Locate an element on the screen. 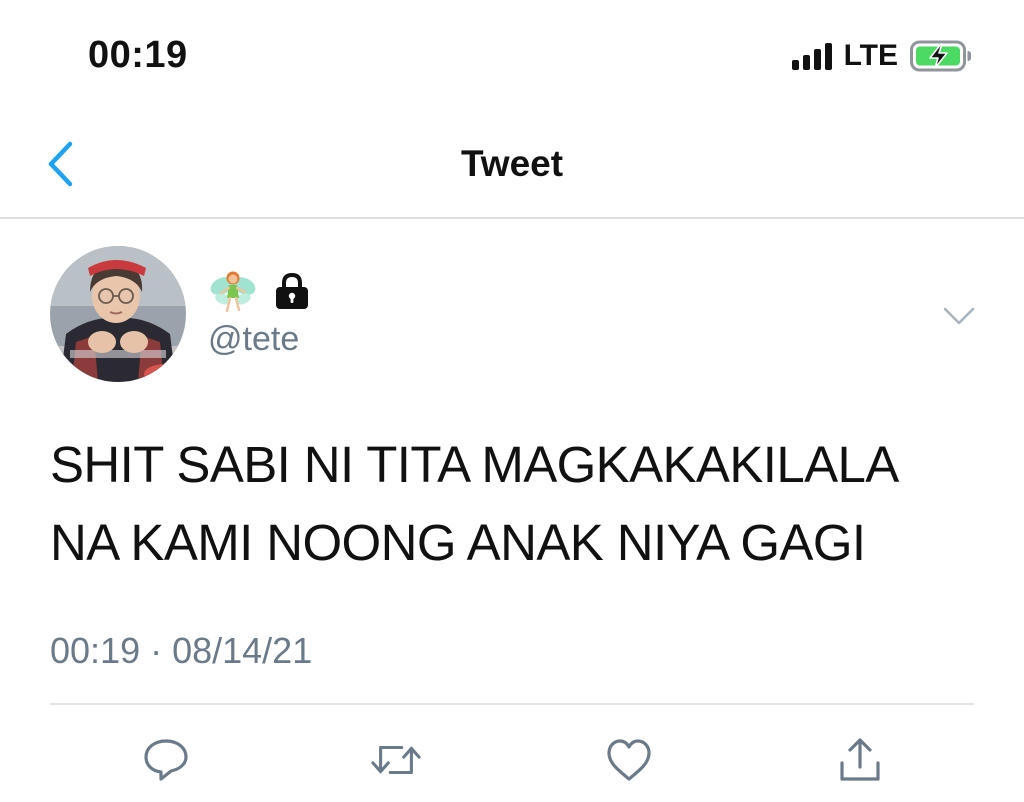 The width and height of the screenshot is (1024, 802). status-indicators: LTE is located at coordinates (881, 55).